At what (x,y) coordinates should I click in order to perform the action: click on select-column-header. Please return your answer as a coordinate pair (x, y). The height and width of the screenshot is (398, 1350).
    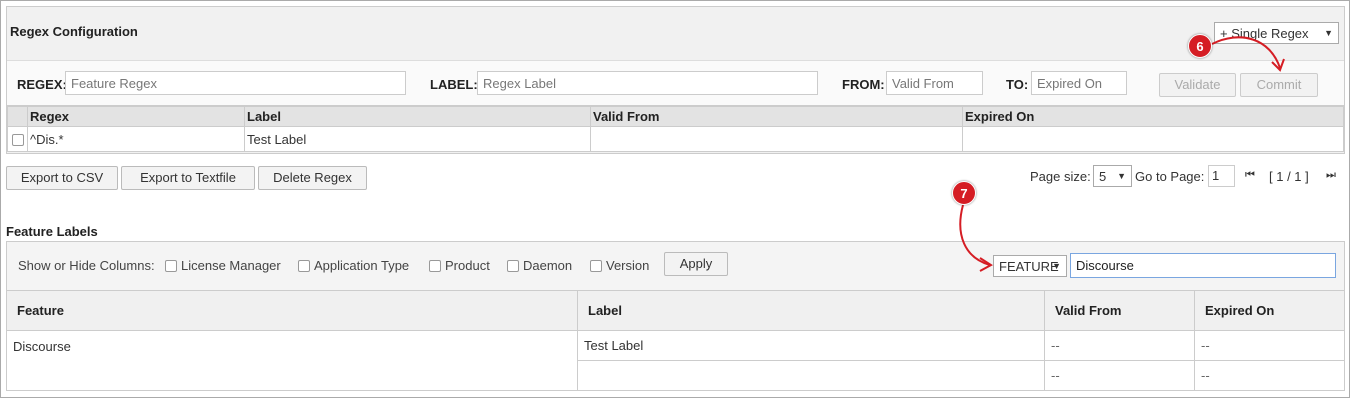
    Looking at the image, I should click on (17, 116).